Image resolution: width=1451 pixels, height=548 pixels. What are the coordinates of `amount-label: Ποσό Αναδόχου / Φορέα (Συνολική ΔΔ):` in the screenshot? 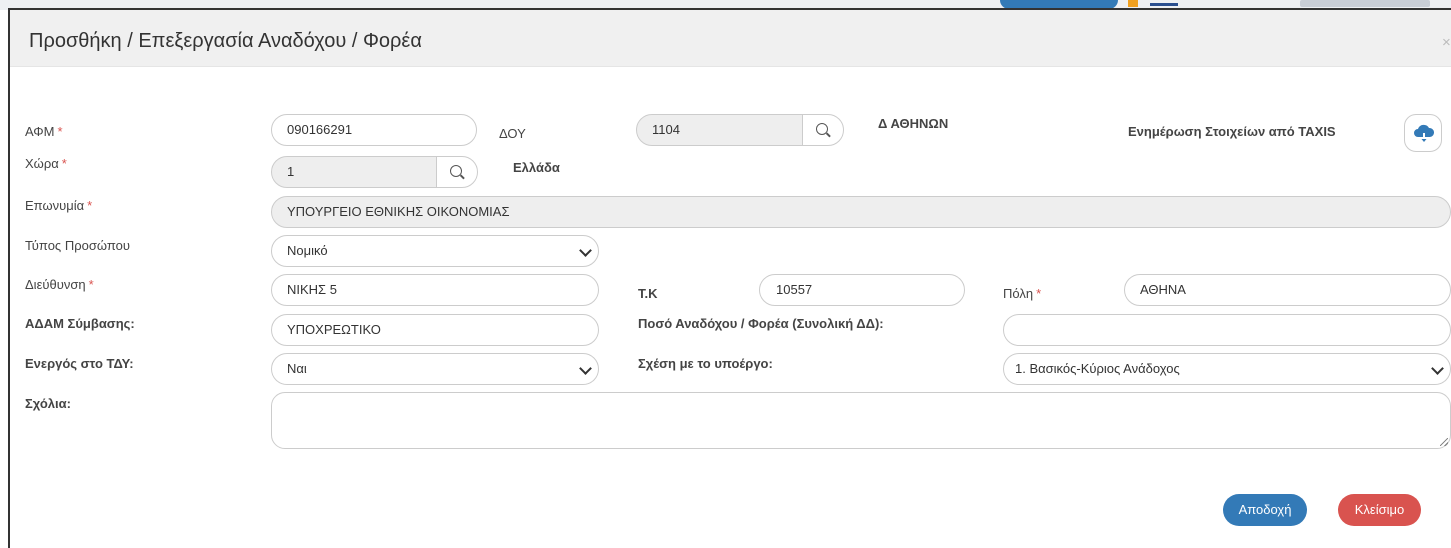 It's located at (761, 323).